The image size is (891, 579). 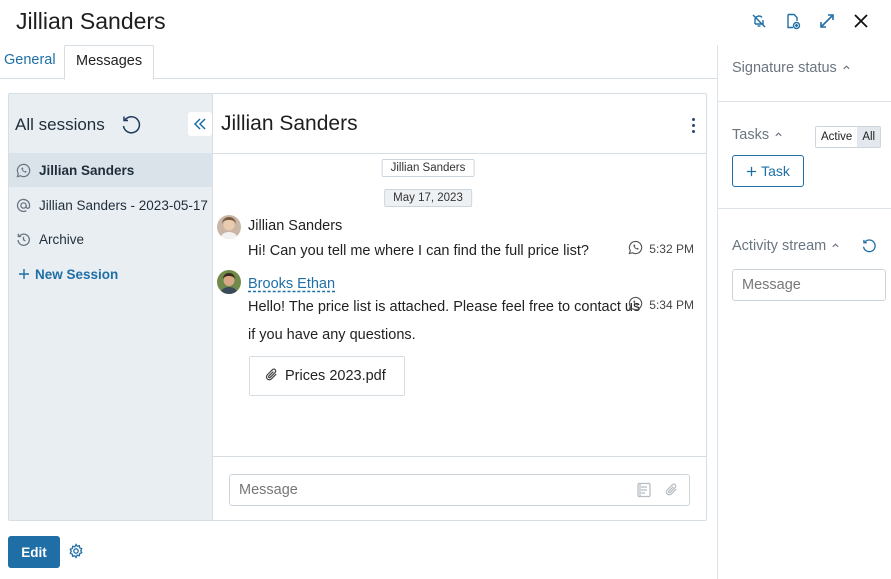 I want to click on tasks-filter-toggle: Active All, so click(x=848, y=137).